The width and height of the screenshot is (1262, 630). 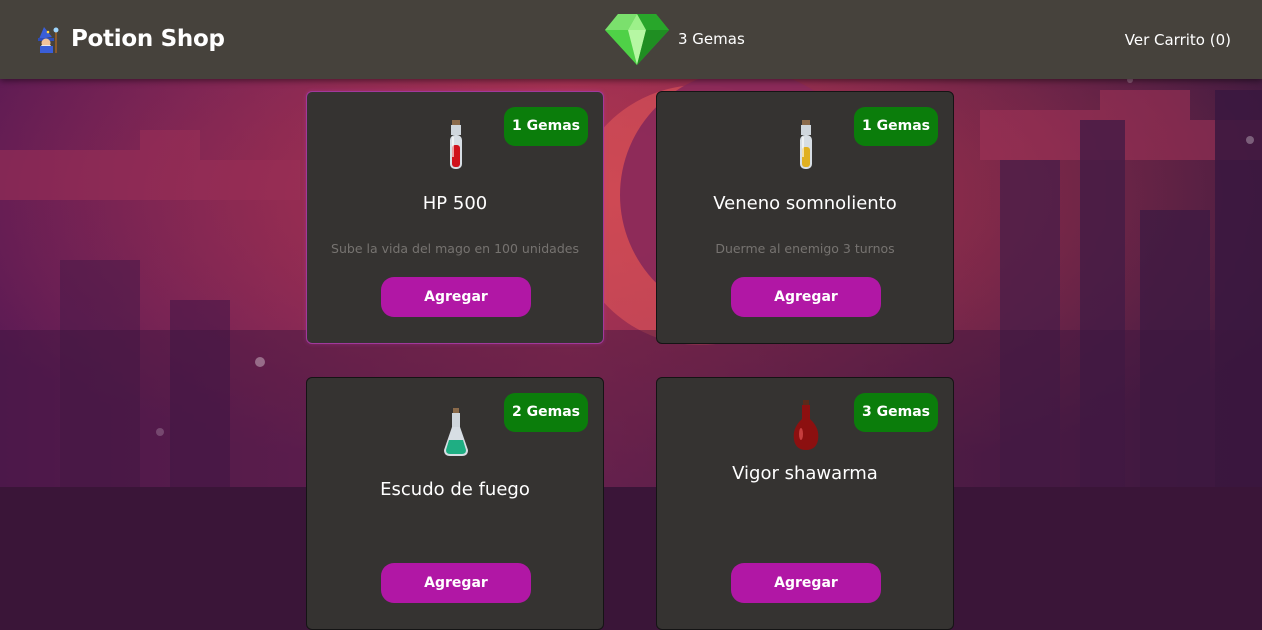 What do you see at coordinates (455, 248) in the screenshot?
I see `product-description: Sube la vida del mago en 100 unidades` at bounding box center [455, 248].